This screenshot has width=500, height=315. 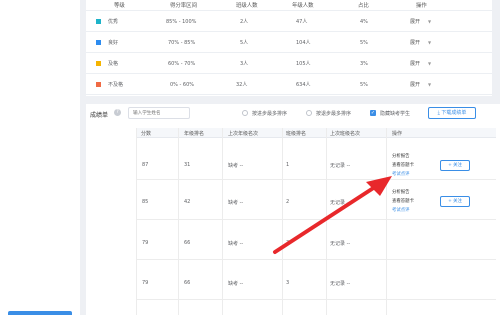 What do you see at coordinates (379, 186) in the screenshot?
I see `arrow-head` at bounding box center [379, 186].